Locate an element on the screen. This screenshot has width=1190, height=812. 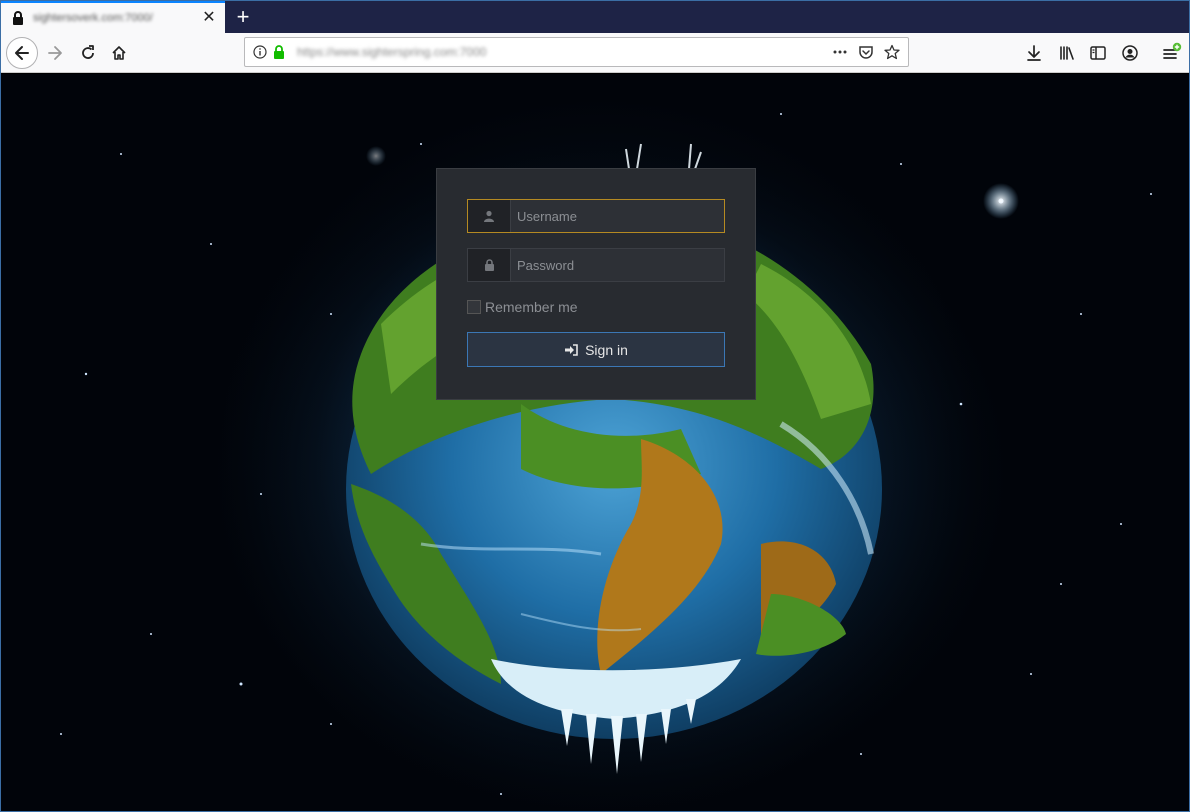
login-panel: Remember me Sign in is located at coordinates (596, 284).